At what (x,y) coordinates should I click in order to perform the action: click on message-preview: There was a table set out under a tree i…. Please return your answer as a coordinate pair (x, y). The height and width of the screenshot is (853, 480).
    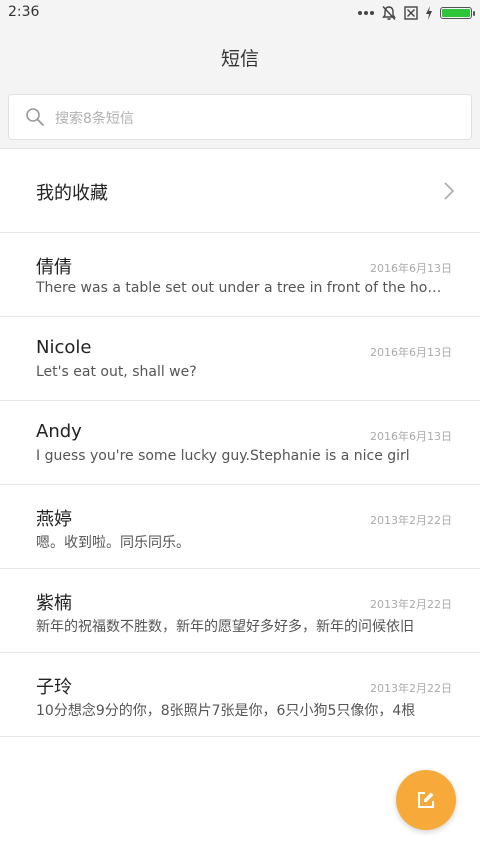
    Looking at the image, I should click on (241, 288).